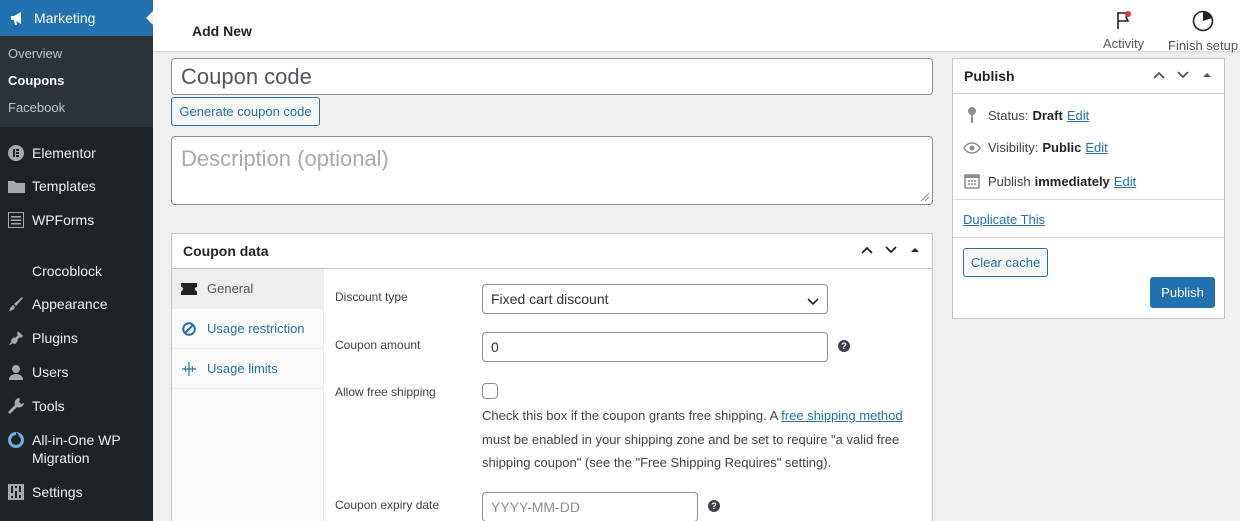  What do you see at coordinates (226, 251) in the screenshot?
I see `coupon-data-title: Coupon data` at bounding box center [226, 251].